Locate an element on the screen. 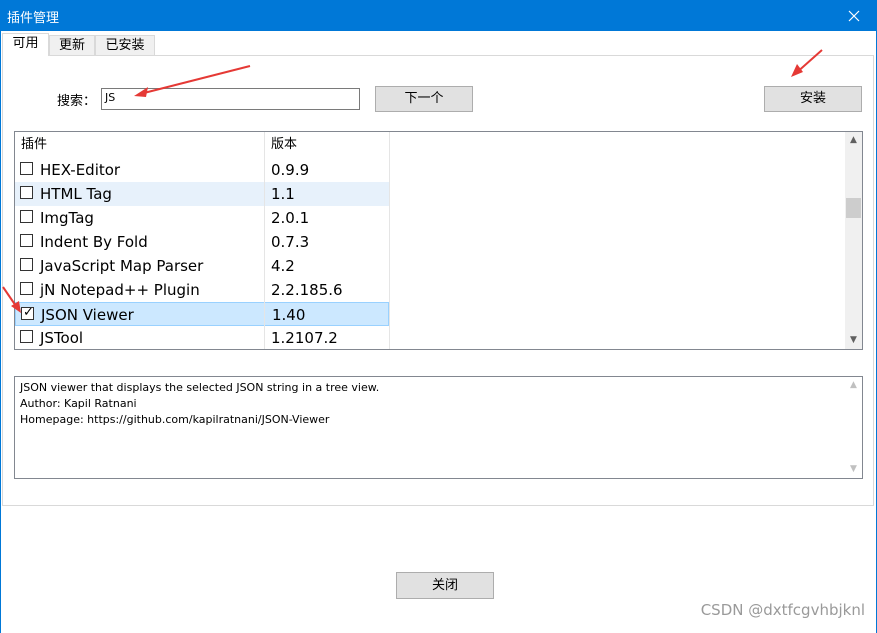 Image resolution: width=877 pixels, height=633 pixels. tab-label: 已安装 is located at coordinates (125, 45).